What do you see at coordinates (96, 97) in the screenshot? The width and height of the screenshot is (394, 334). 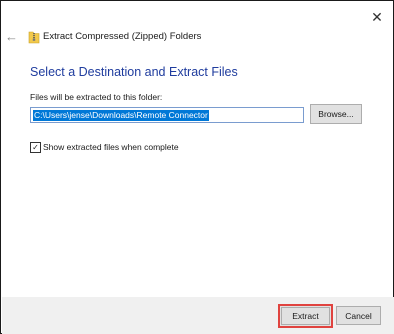 I see `destination-label: Files will be extracted to this folder:` at bounding box center [96, 97].